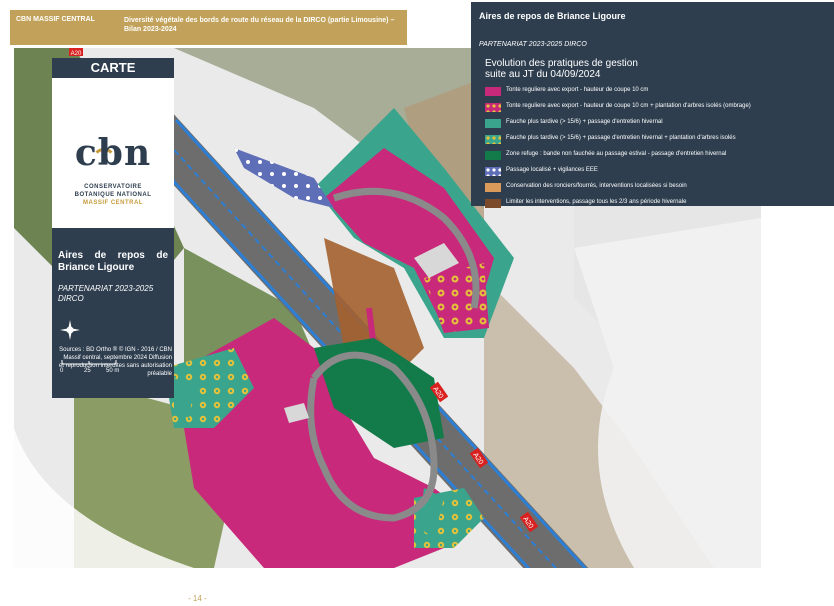  What do you see at coordinates (113, 153) in the screenshot?
I see `logo-wordmark: cbn` at bounding box center [113, 153].